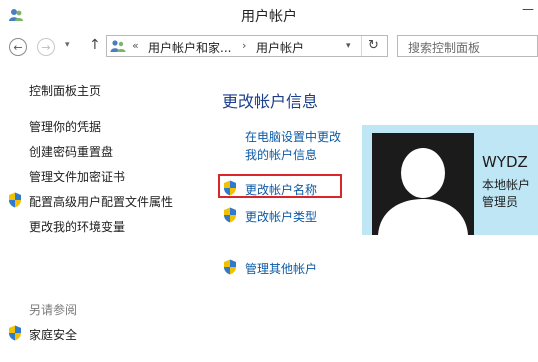 This screenshot has width=538, height=362. I want to click on sidebar-manage-credentials: 管理你的凭据, so click(65, 126).